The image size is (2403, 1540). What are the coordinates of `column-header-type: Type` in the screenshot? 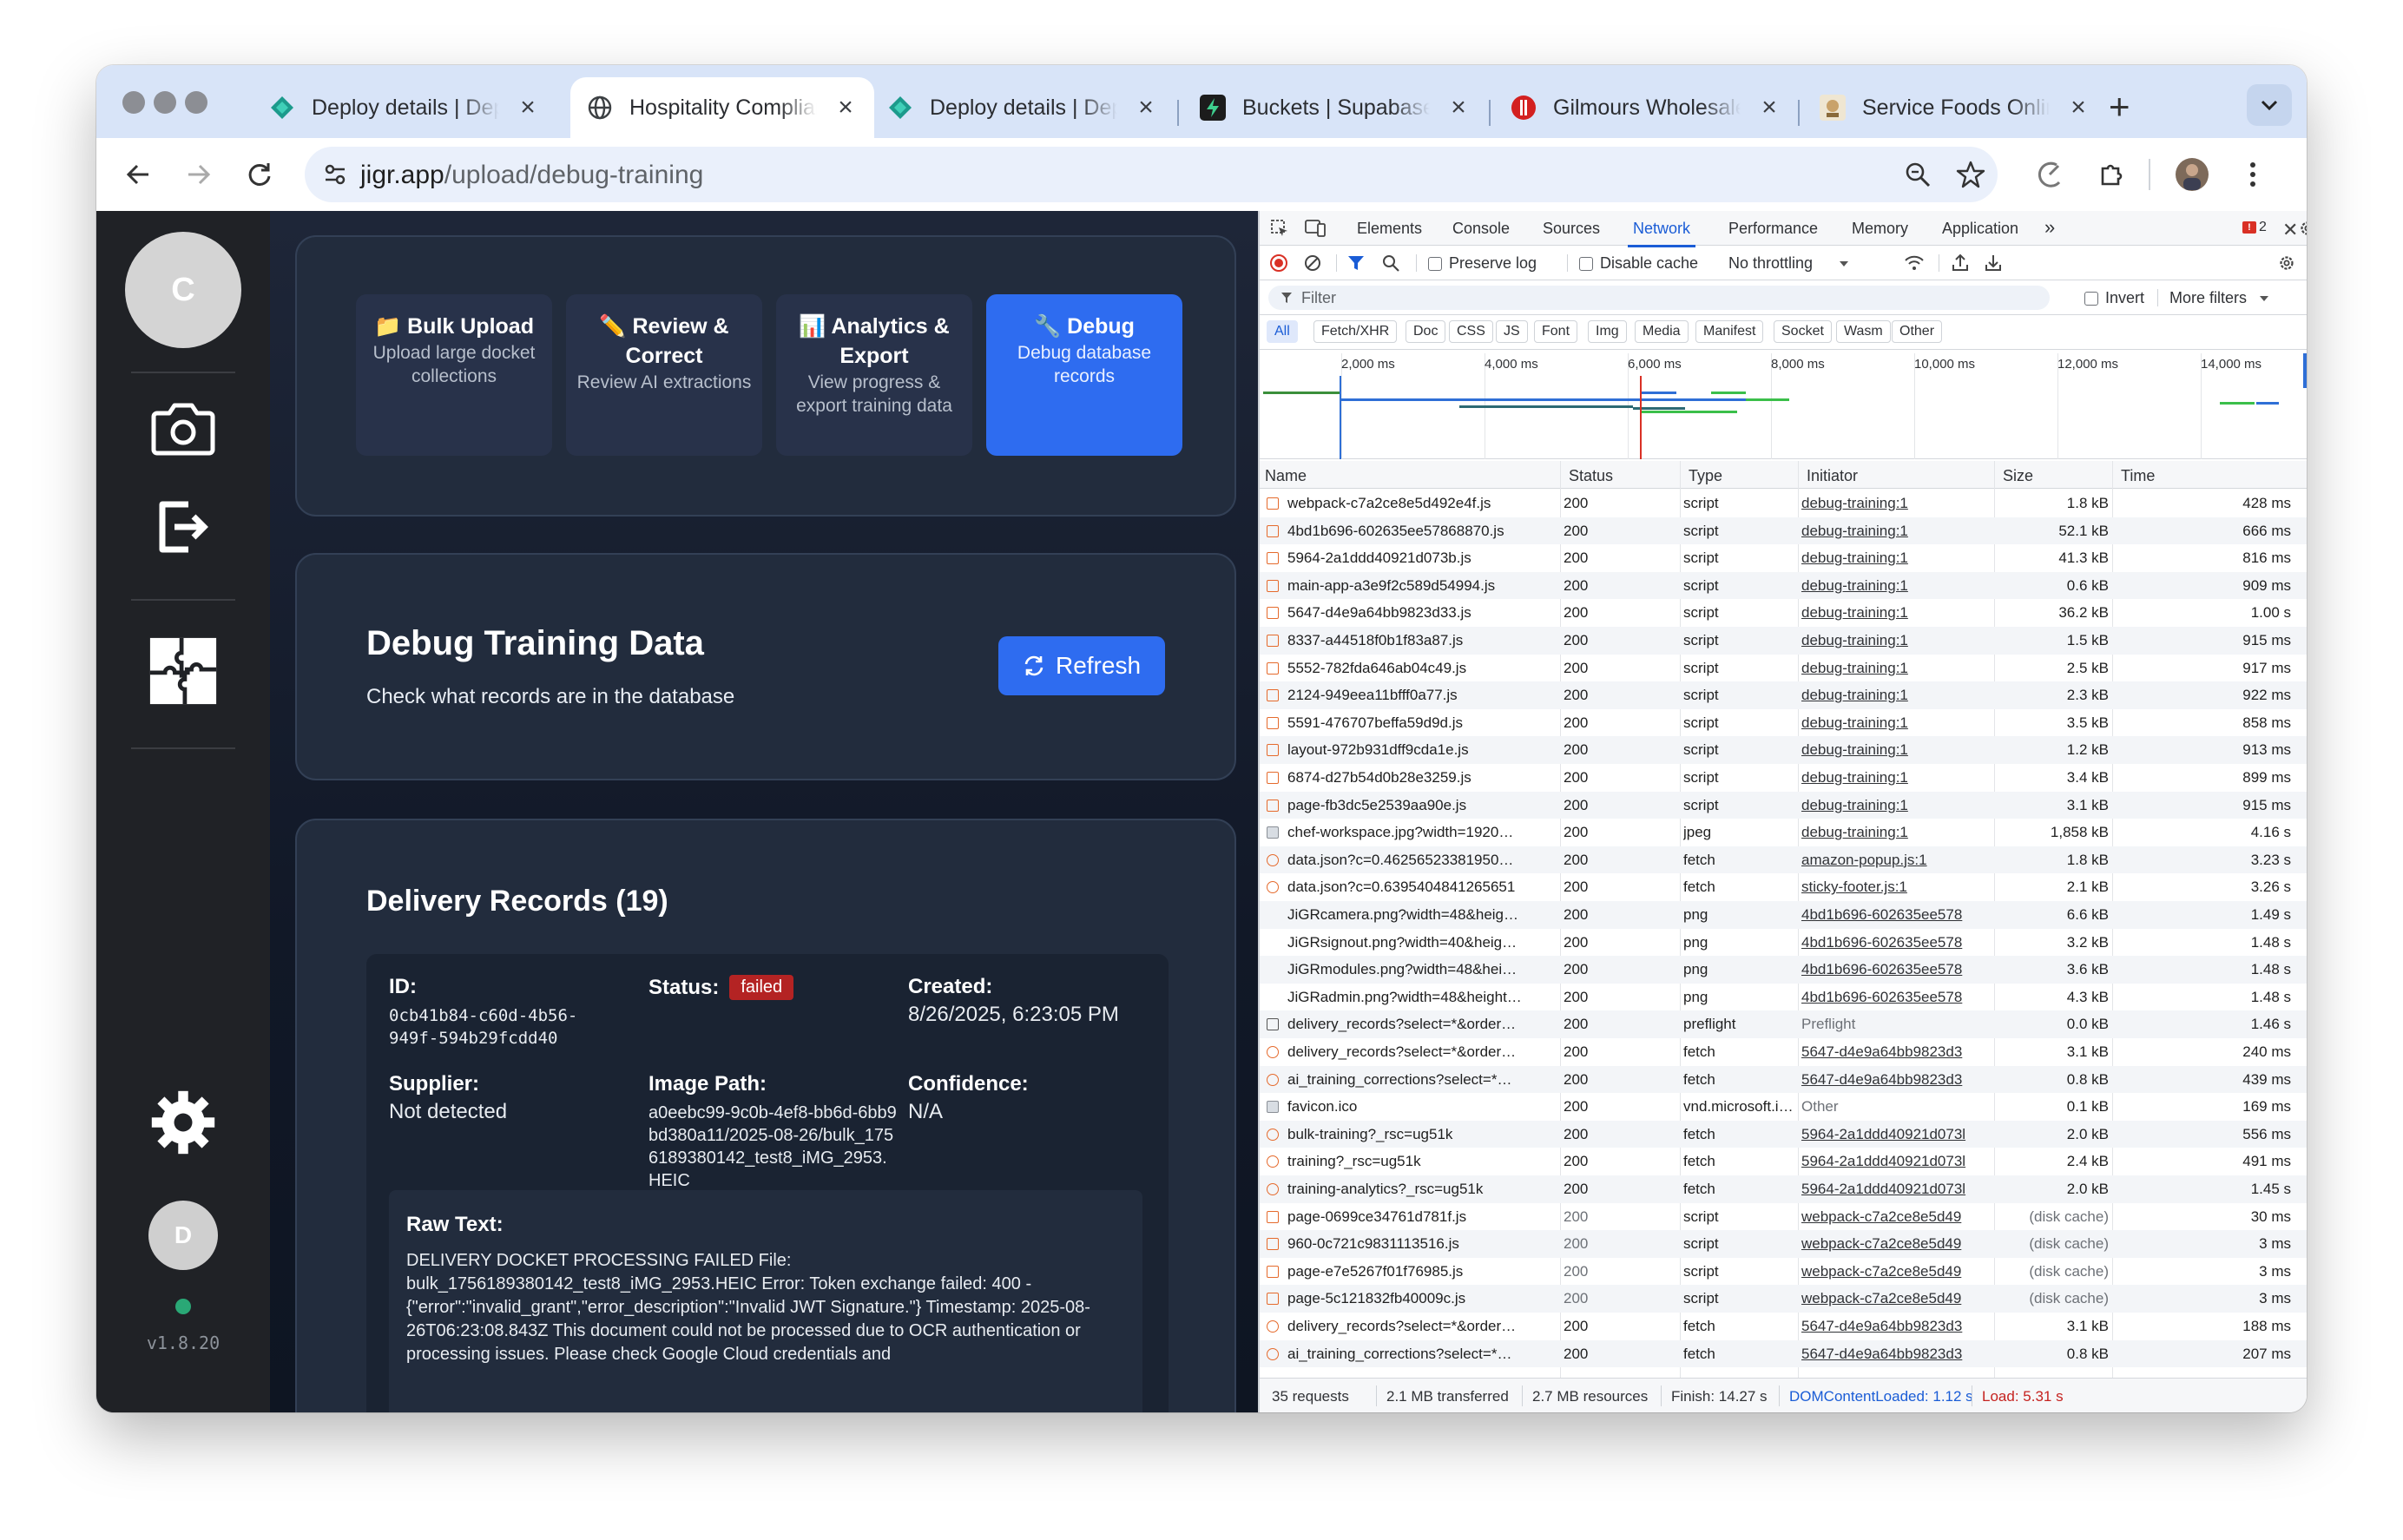 It's located at (1705, 476).